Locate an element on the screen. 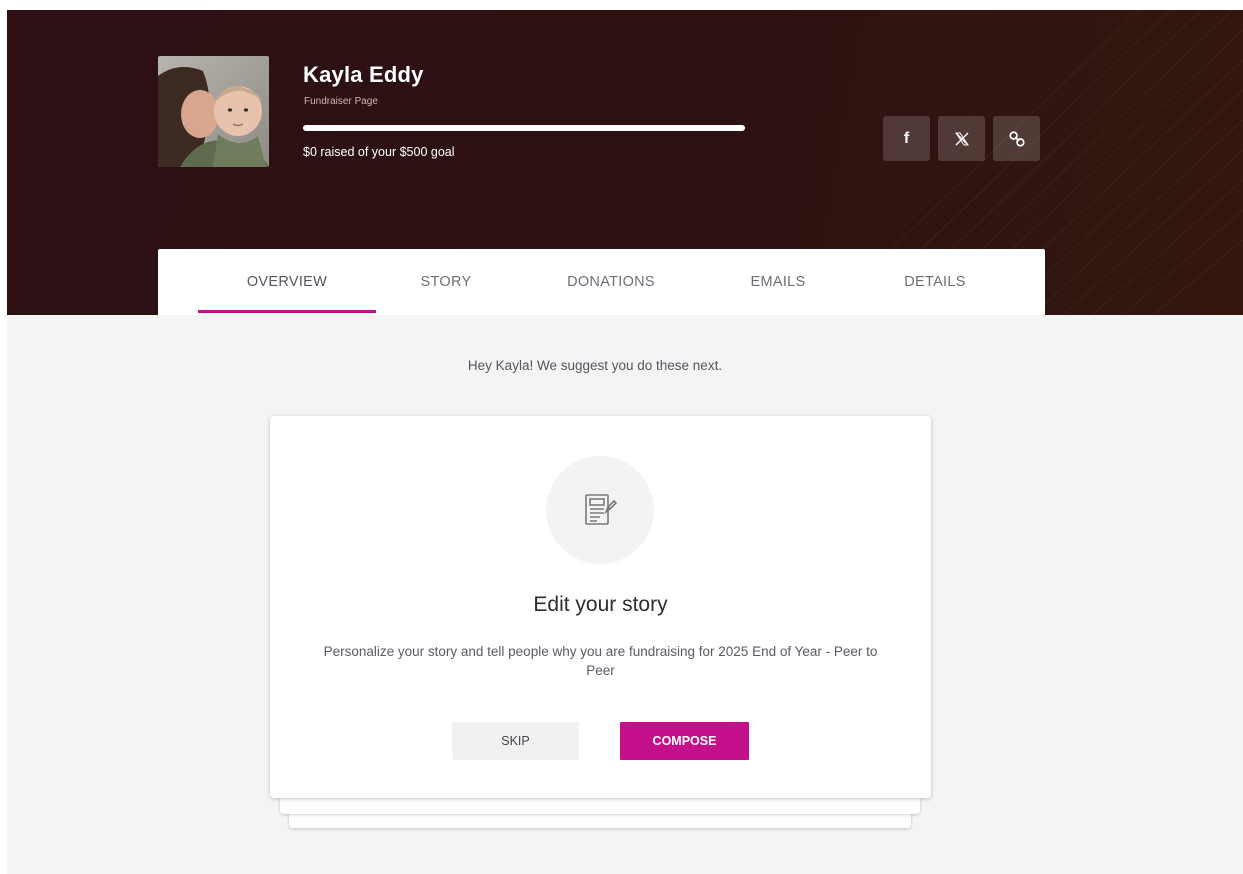 Image resolution: width=1243 pixels, height=874 pixels. copy-link-button is located at coordinates (1016, 138).